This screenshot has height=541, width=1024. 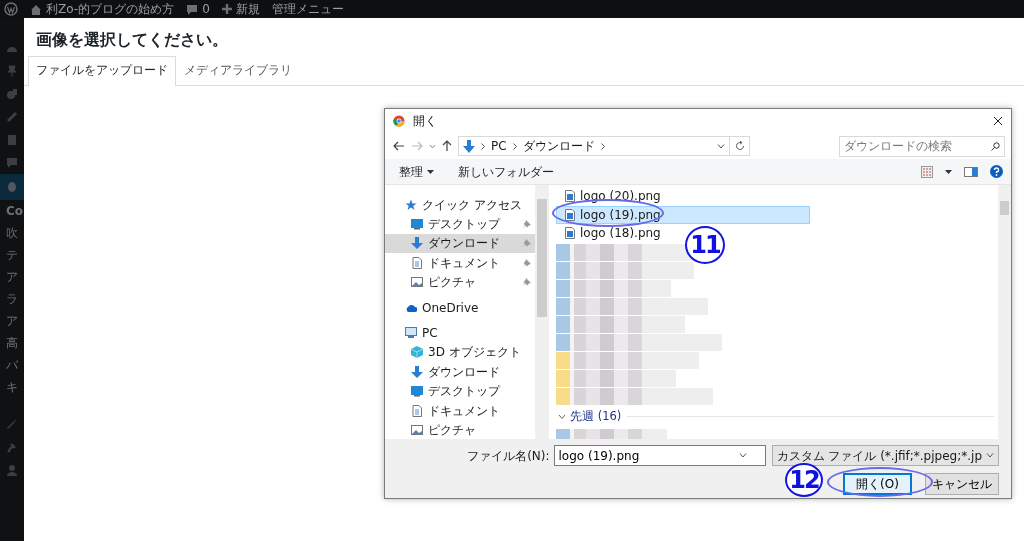 What do you see at coordinates (996, 171) in the screenshot?
I see `help-icon` at bounding box center [996, 171].